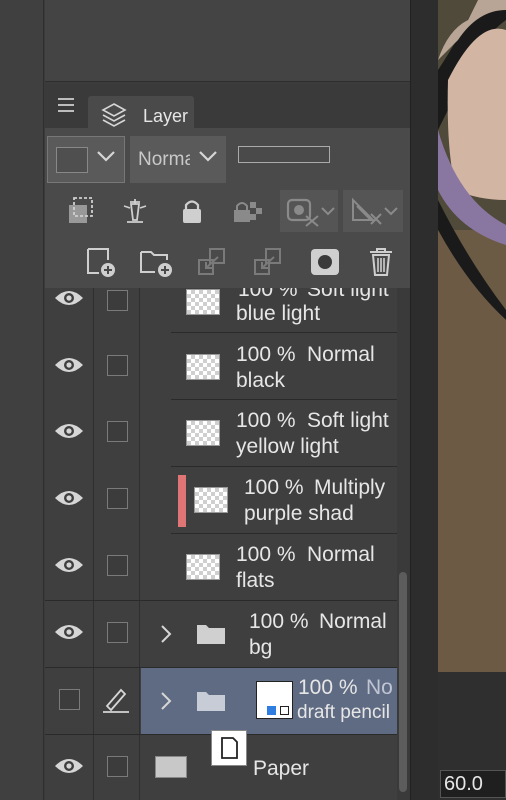 This screenshot has height=800, width=506. Describe the element at coordinates (229, 748) in the screenshot. I see `paper-thumbnail` at that location.